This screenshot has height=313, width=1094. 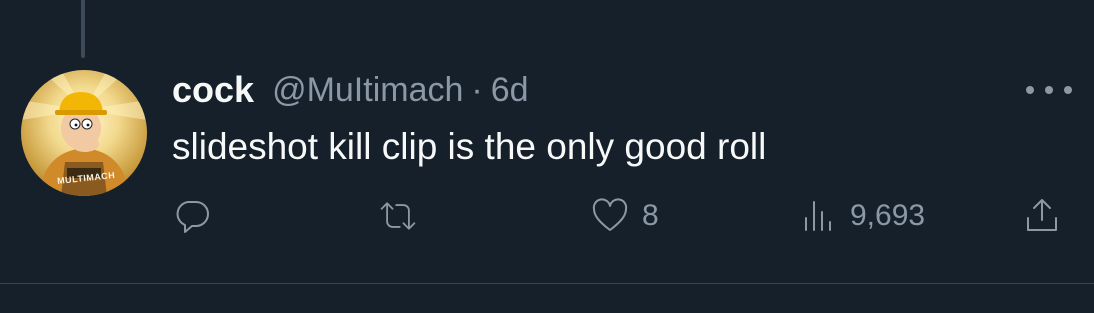 I want to click on reply-button, so click(x=198, y=216).